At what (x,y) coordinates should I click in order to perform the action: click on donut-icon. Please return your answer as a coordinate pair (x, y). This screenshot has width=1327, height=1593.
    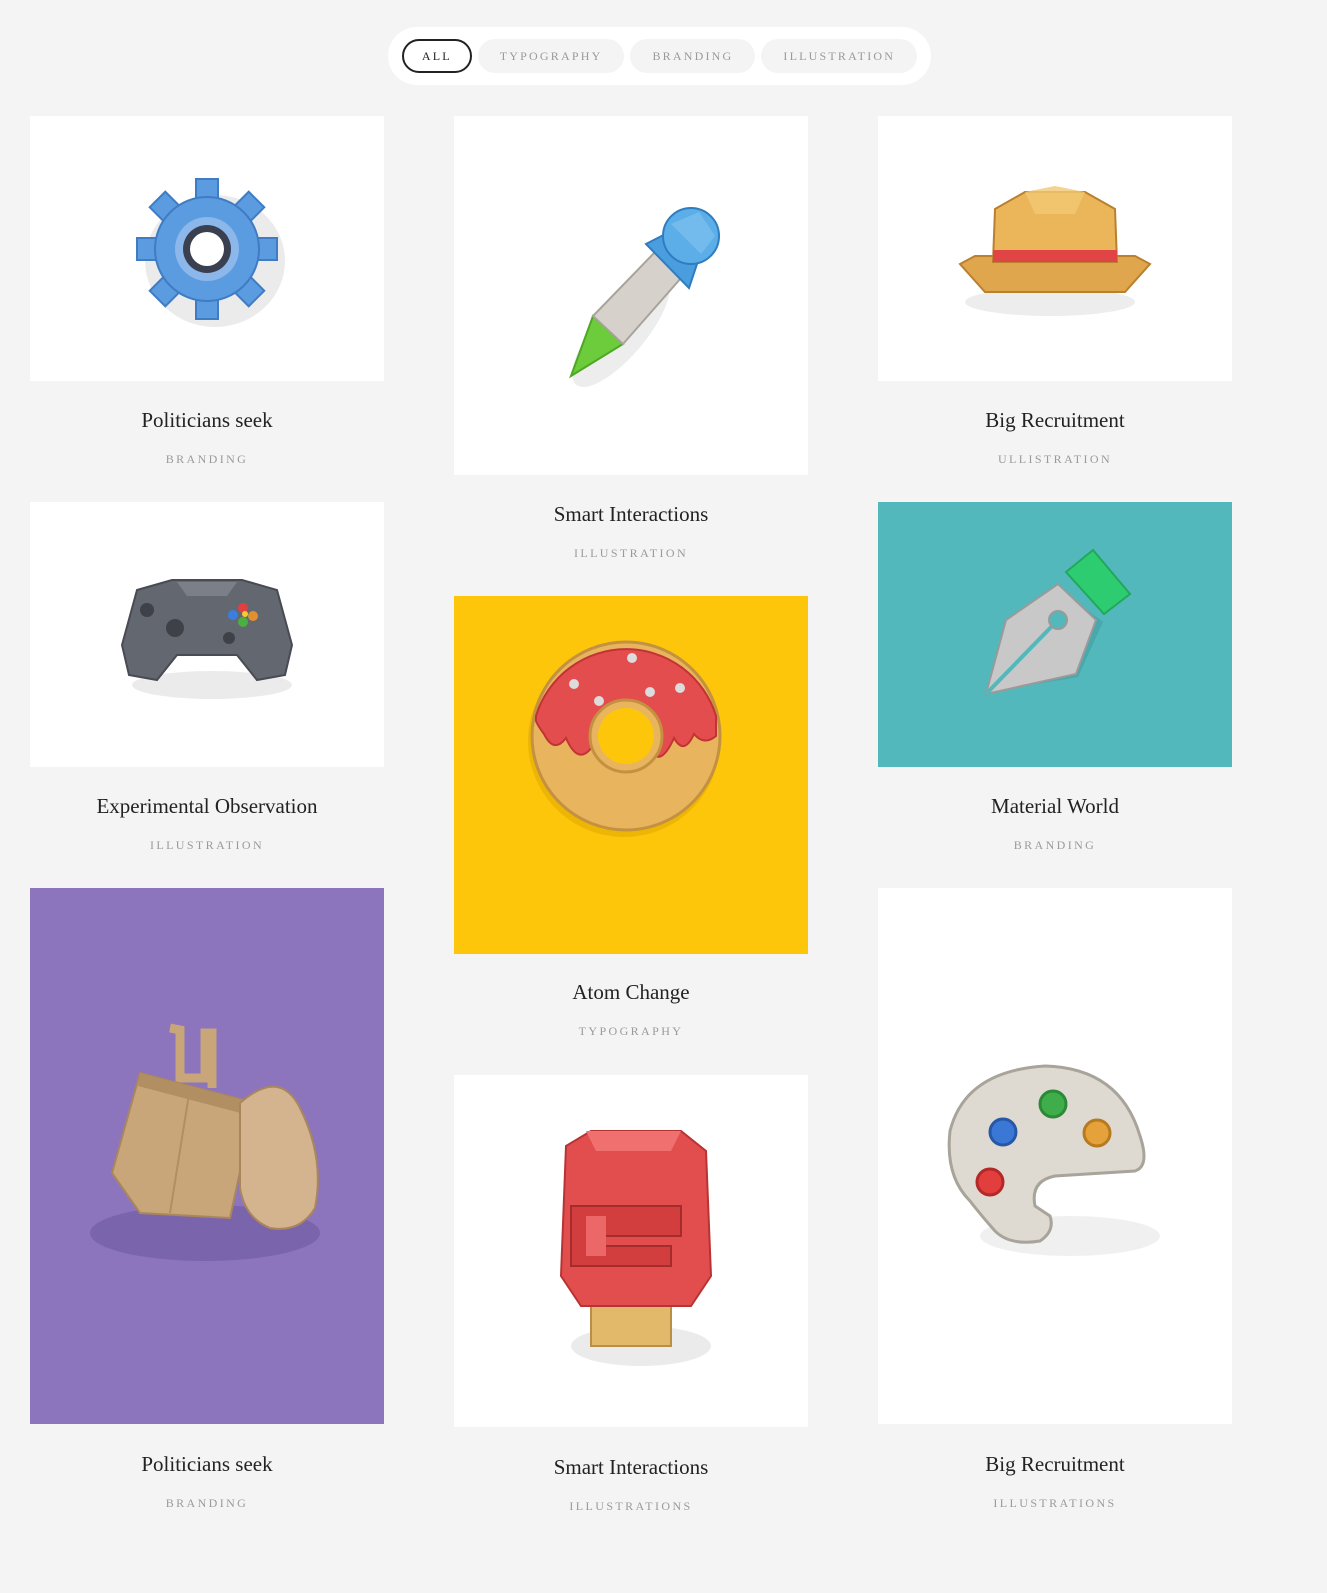
    Looking at the image, I should click on (631, 775).